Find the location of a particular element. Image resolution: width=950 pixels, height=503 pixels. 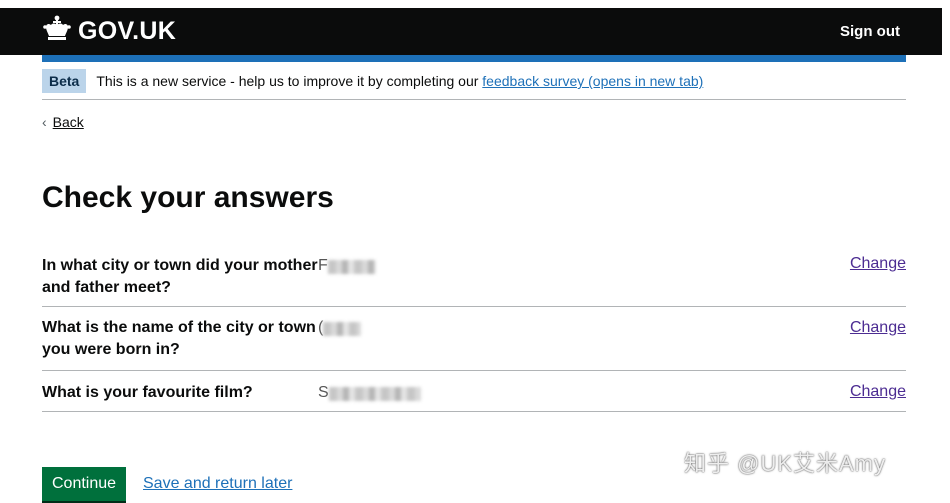

govuk-logo-link: GOV.UK is located at coordinates (109, 31).